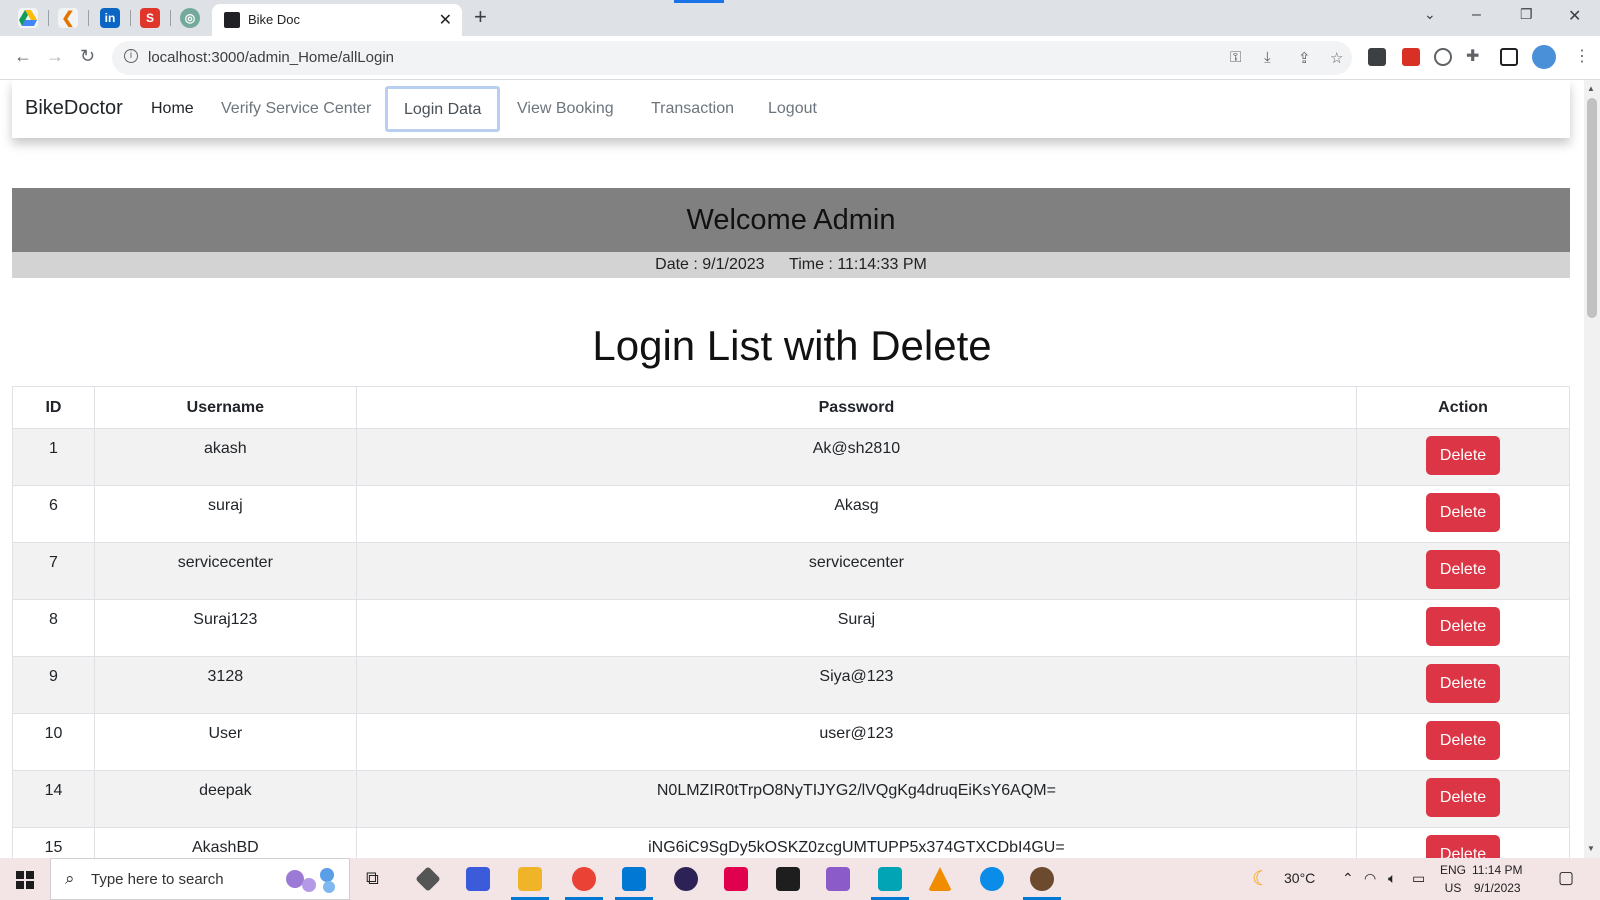  What do you see at coordinates (1261, 878) in the screenshot?
I see `weather-moon-icon: ☾` at bounding box center [1261, 878].